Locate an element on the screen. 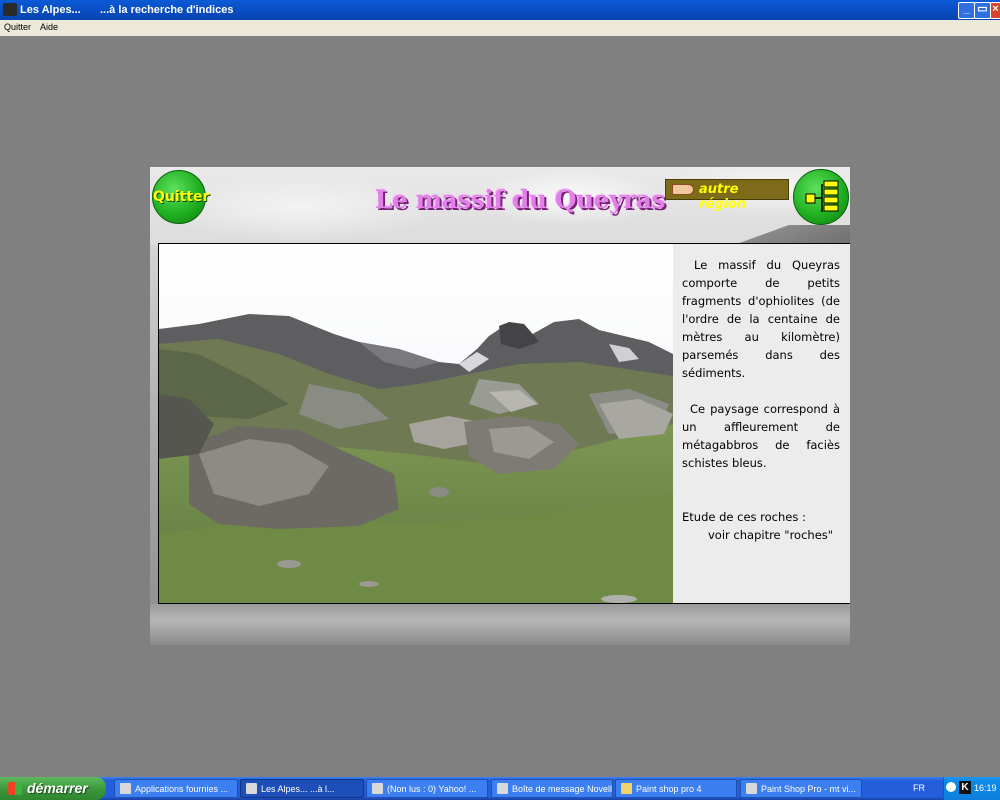  start-button: démarrer is located at coordinates (53, 788).